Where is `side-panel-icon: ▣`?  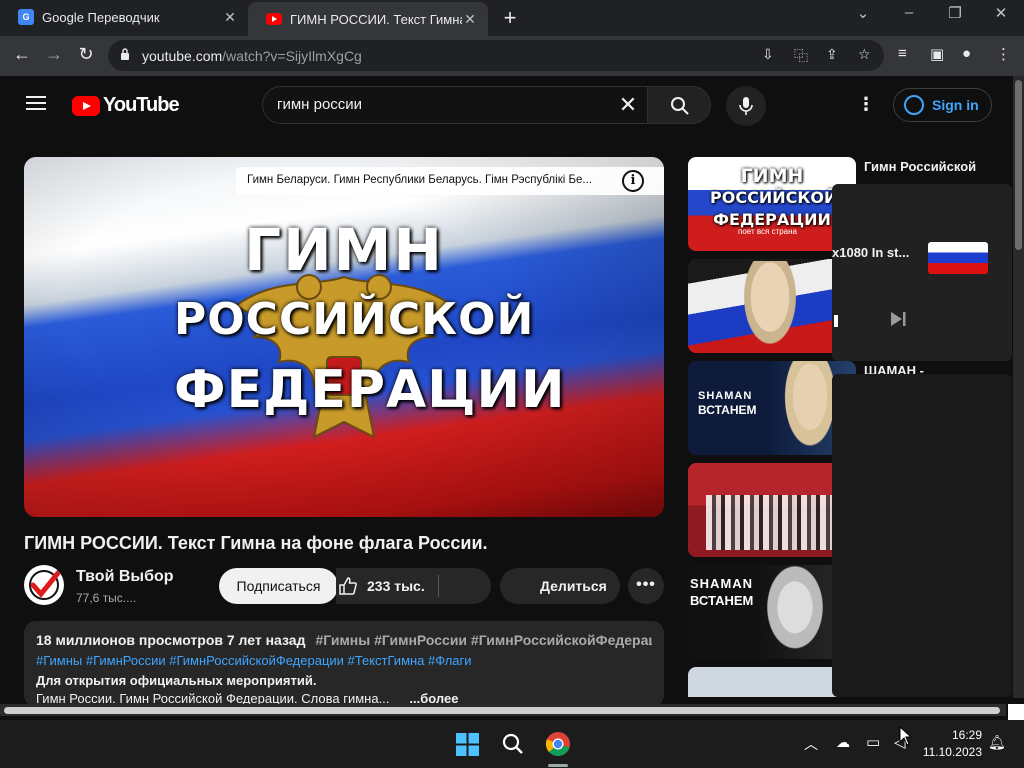
side-panel-icon: ▣ is located at coordinates (937, 54).